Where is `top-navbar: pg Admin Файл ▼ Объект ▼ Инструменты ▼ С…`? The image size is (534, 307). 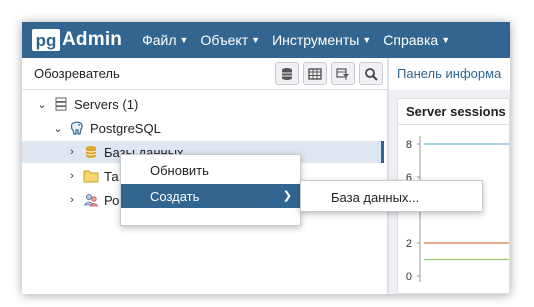
top-navbar: pg Admin Файл ▼ Объект ▼ Инструменты ▼ С… is located at coordinates (266, 40).